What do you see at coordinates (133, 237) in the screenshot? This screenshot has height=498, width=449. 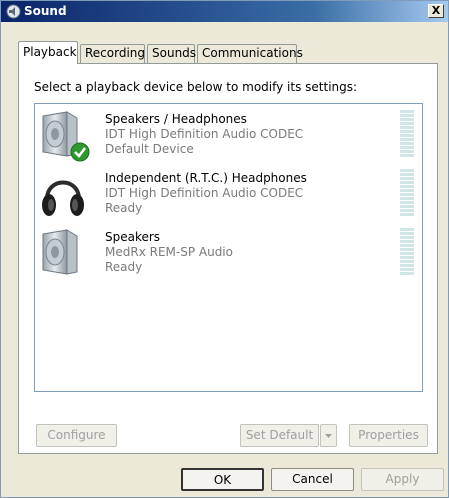 I see `device-name: Speakers` at bounding box center [133, 237].